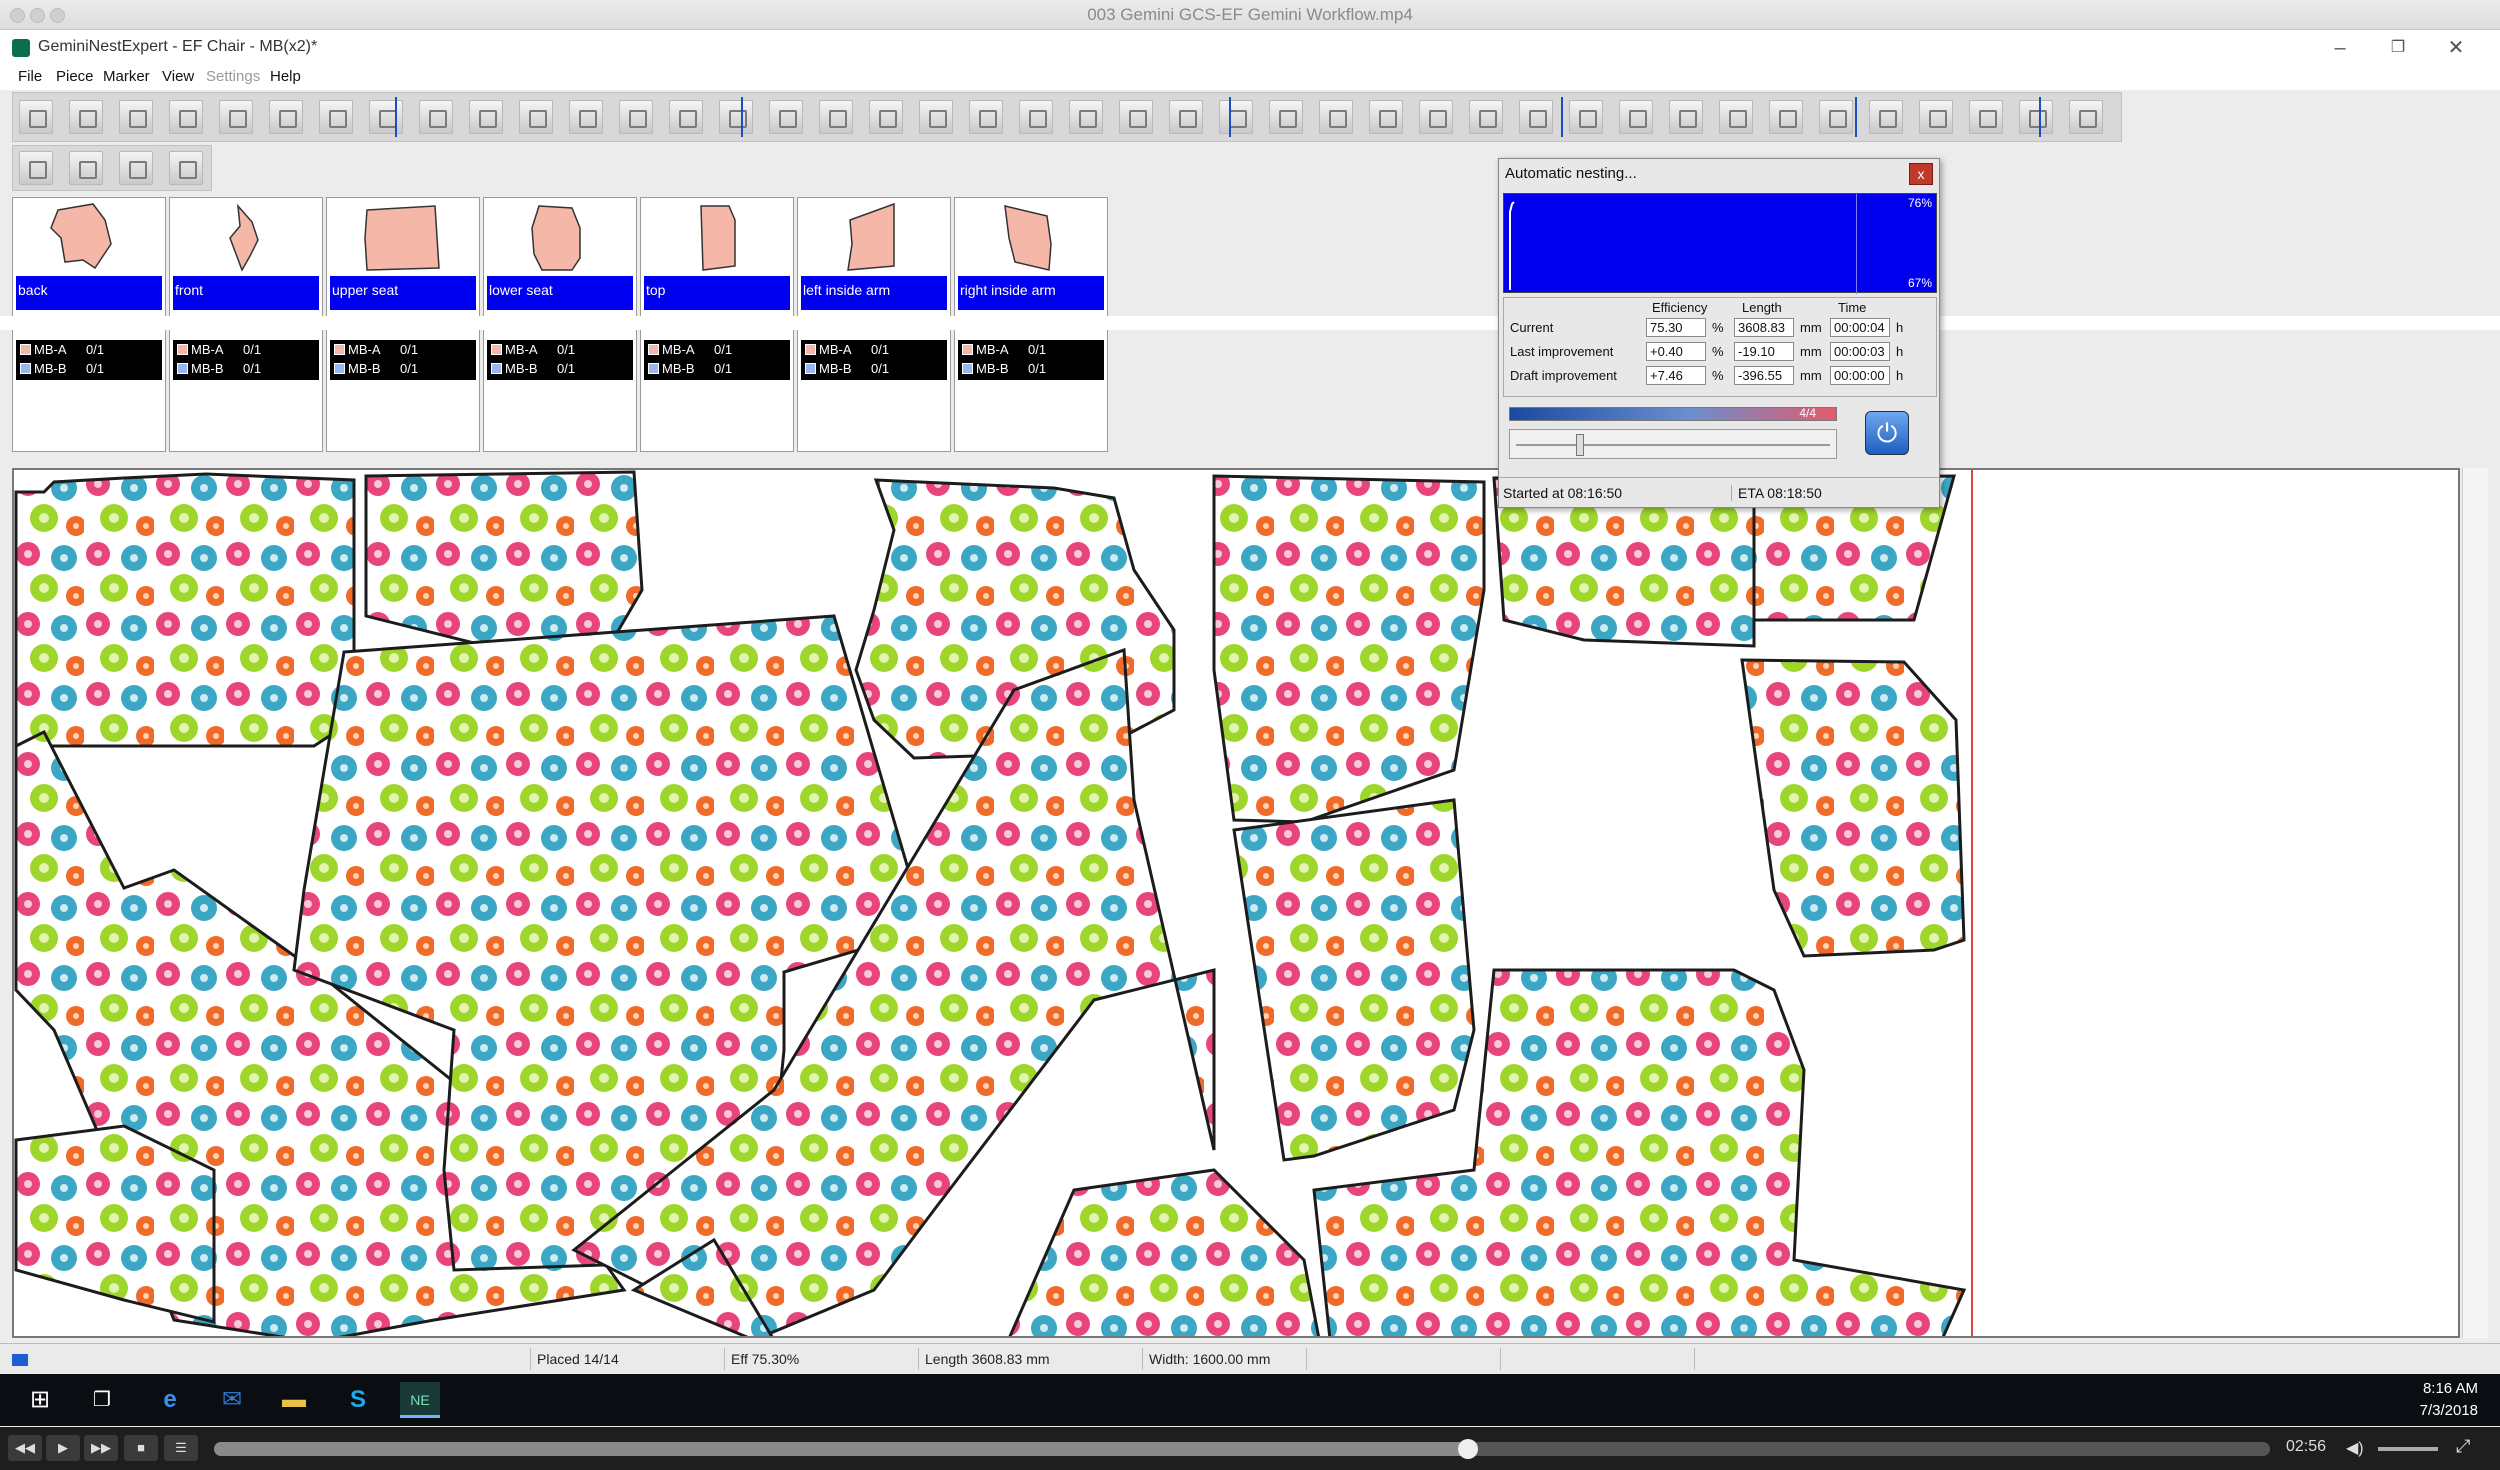  What do you see at coordinates (36, 168) in the screenshot?
I see `view-button-0-icon` at bounding box center [36, 168].